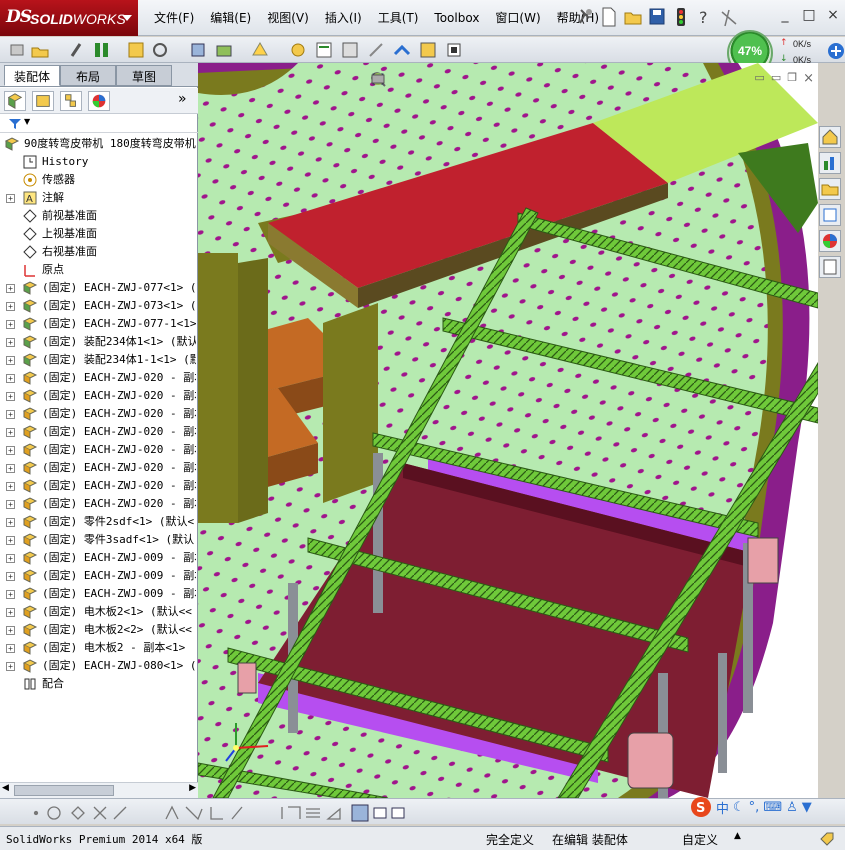 Image resolution: width=845 pixels, height=850 pixels. I want to click on rebuild-traffic-light-icon, so click(681, 17).